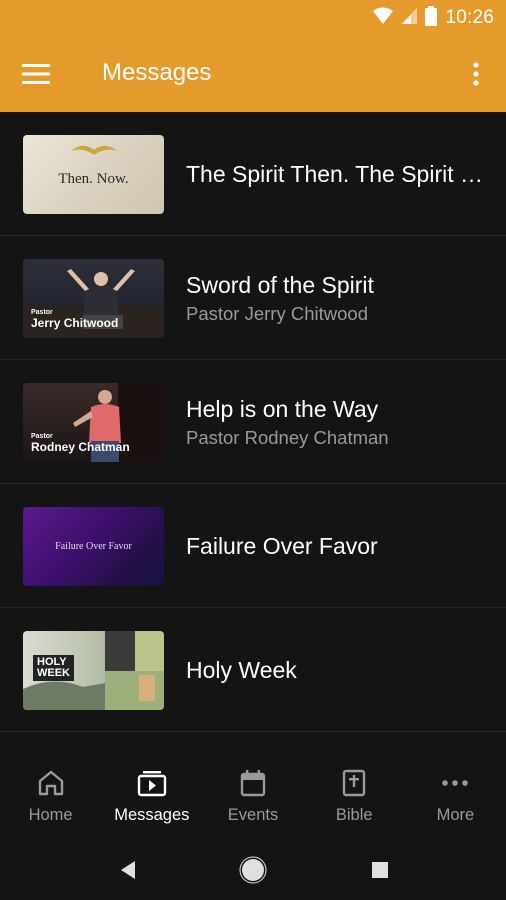 The width and height of the screenshot is (506, 900). I want to click on message-thumbnail: Then. Now., so click(93, 174).